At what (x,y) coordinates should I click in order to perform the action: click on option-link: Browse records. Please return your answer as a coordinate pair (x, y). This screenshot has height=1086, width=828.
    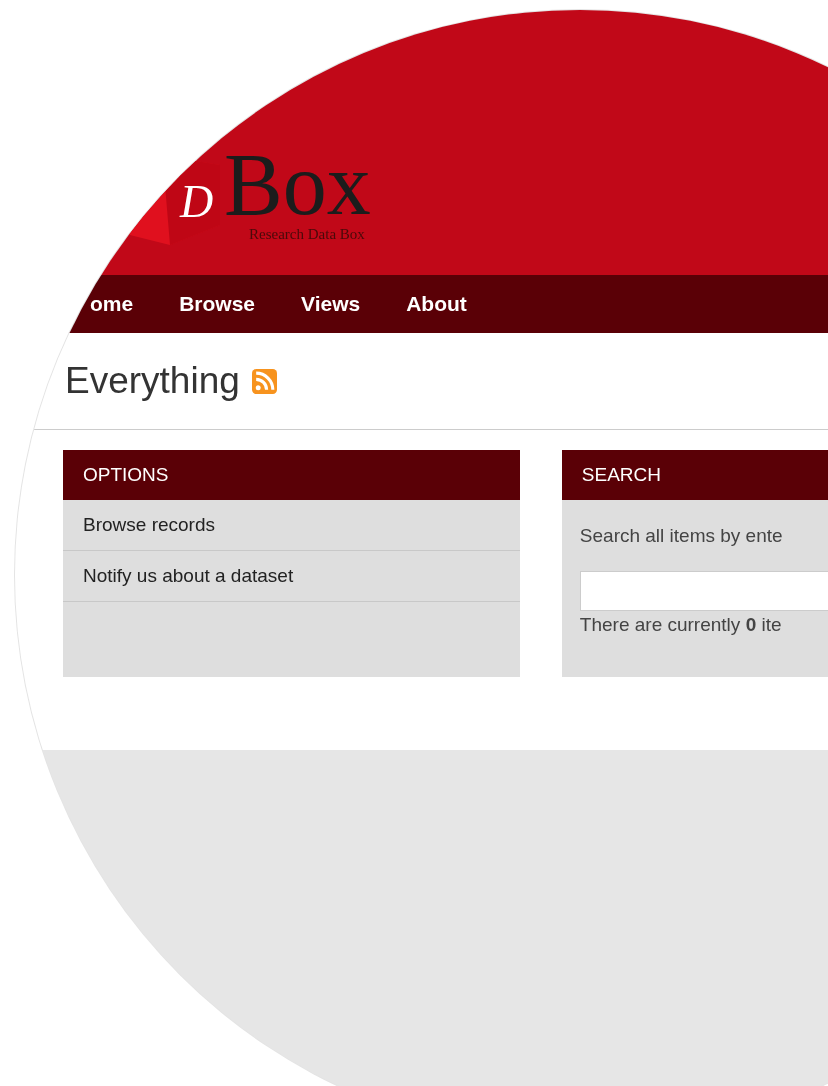
    Looking at the image, I should click on (291, 525).